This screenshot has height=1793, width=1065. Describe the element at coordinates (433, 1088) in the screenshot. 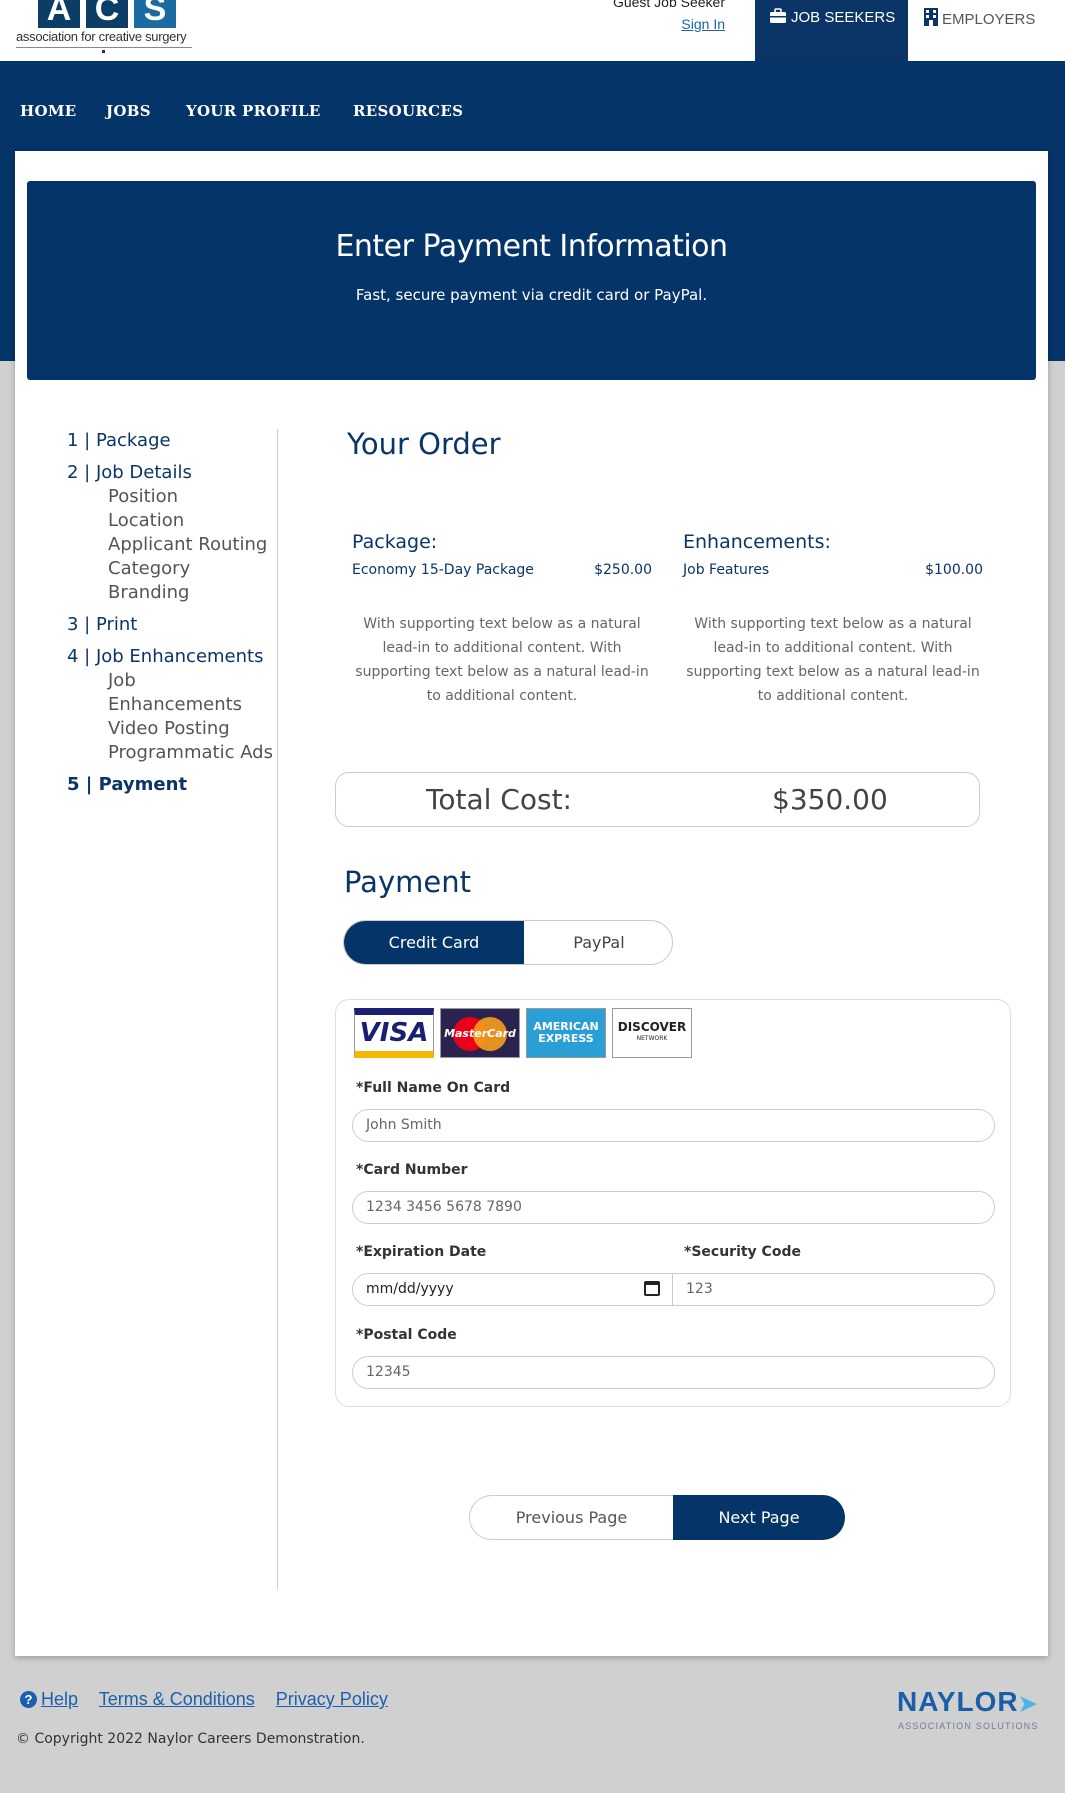

I see `full-name-label: *Full Name On Card` at that location.